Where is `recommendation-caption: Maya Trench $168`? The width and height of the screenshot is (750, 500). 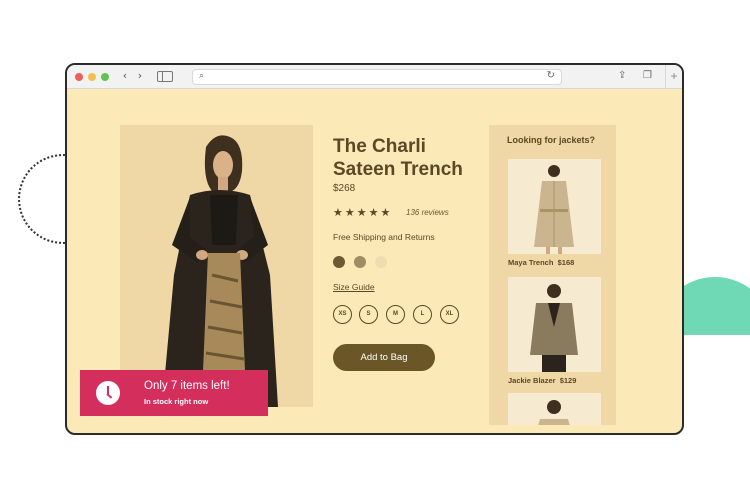
recommendation-caption: Maya Trench $168 is located at coordinates (541, 262).